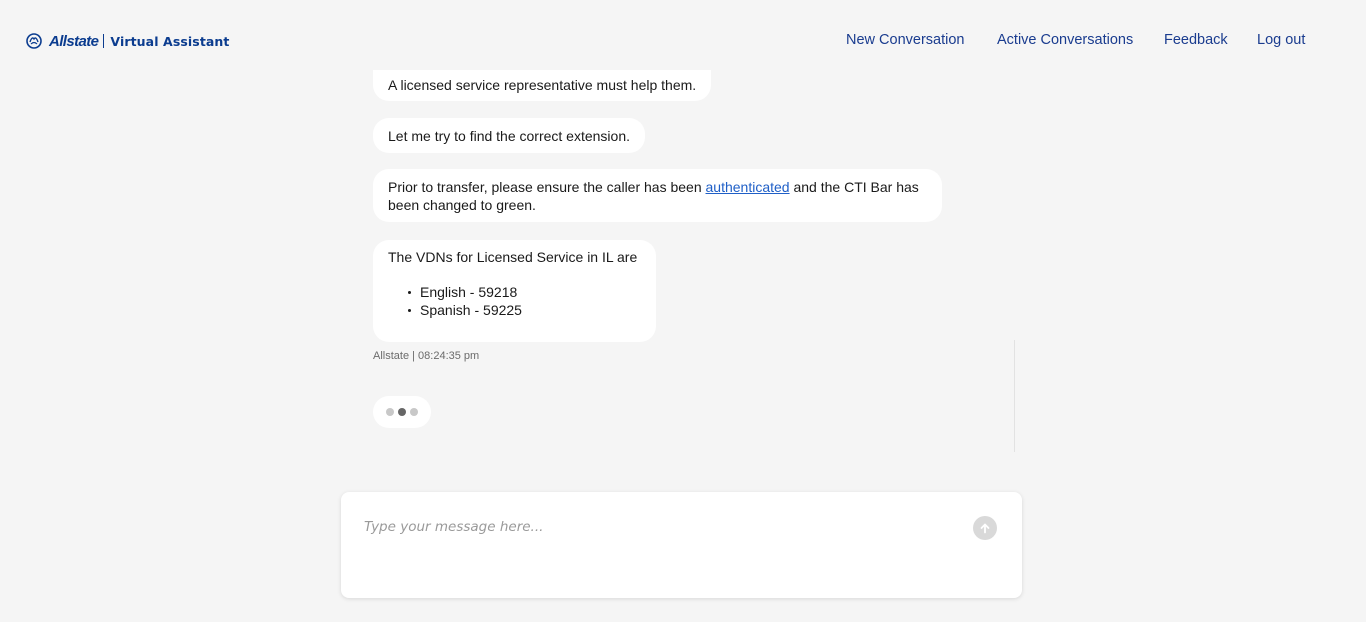 The height and width of the screenshot is (622, 1366). What do you see at coordinates (1196, 41) in the screenshot?
I see `nav-feedback: Feedback` at bounding box center [1196, 41].